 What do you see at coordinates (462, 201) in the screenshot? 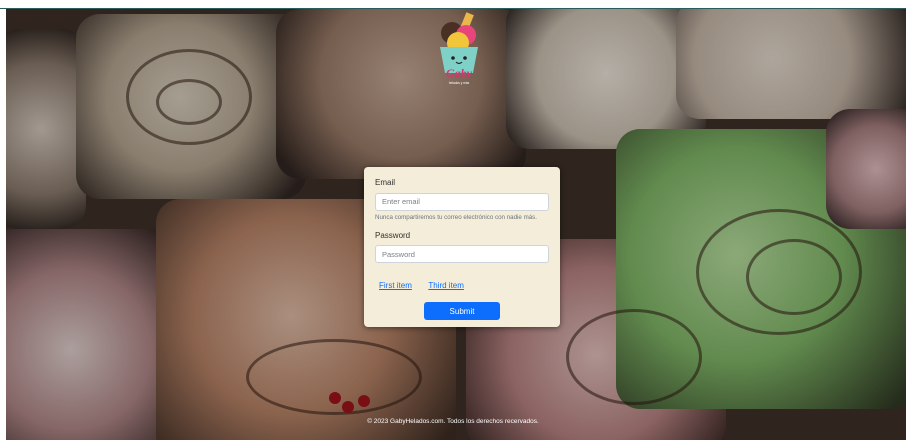
I see `email-field` at bounding box center [462, 201].